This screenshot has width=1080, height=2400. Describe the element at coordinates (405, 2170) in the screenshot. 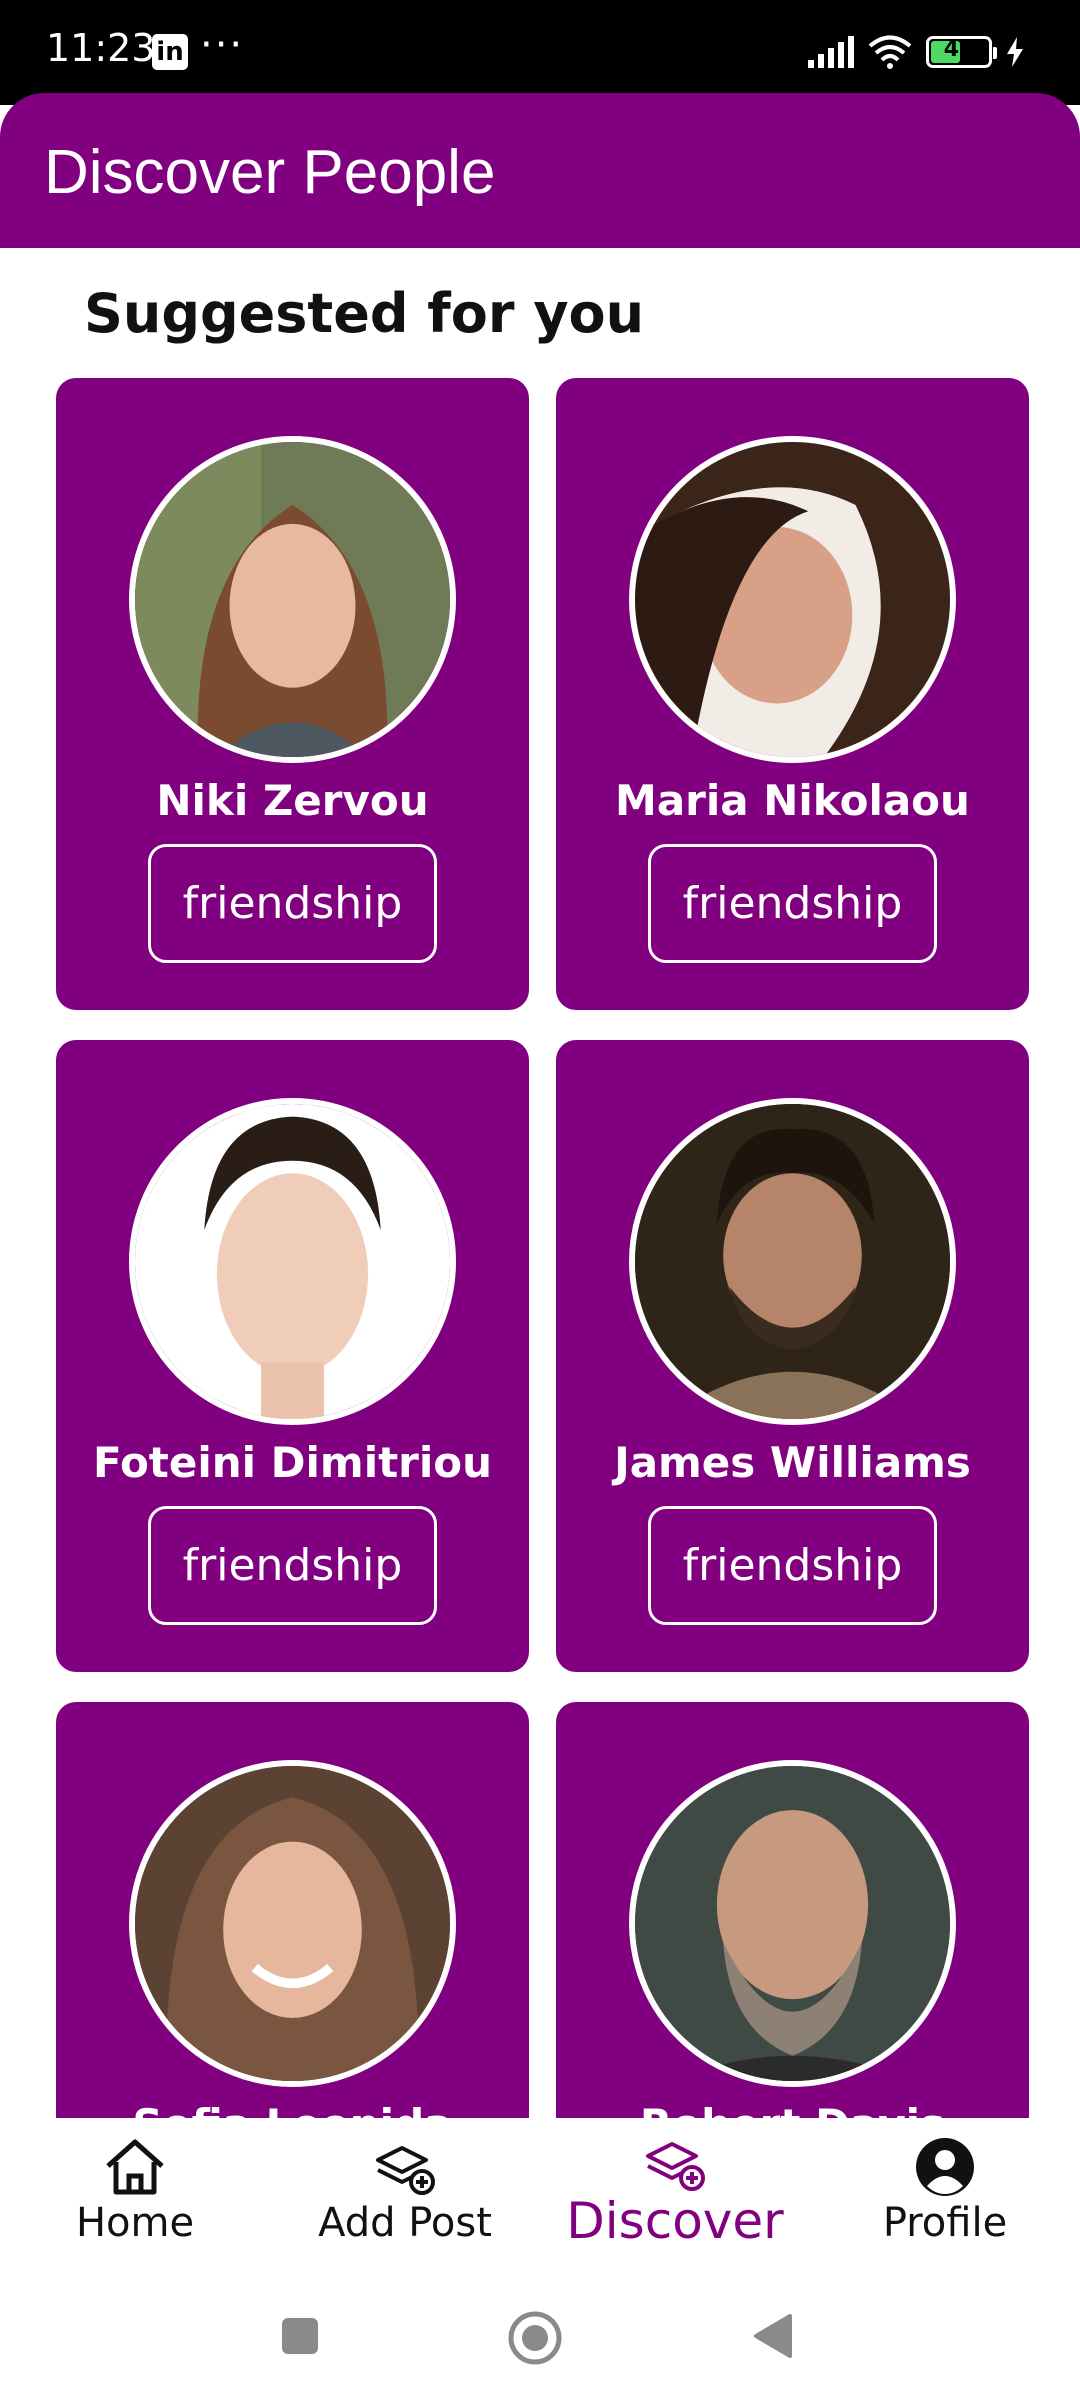

I see `add-post-icon` at that location.